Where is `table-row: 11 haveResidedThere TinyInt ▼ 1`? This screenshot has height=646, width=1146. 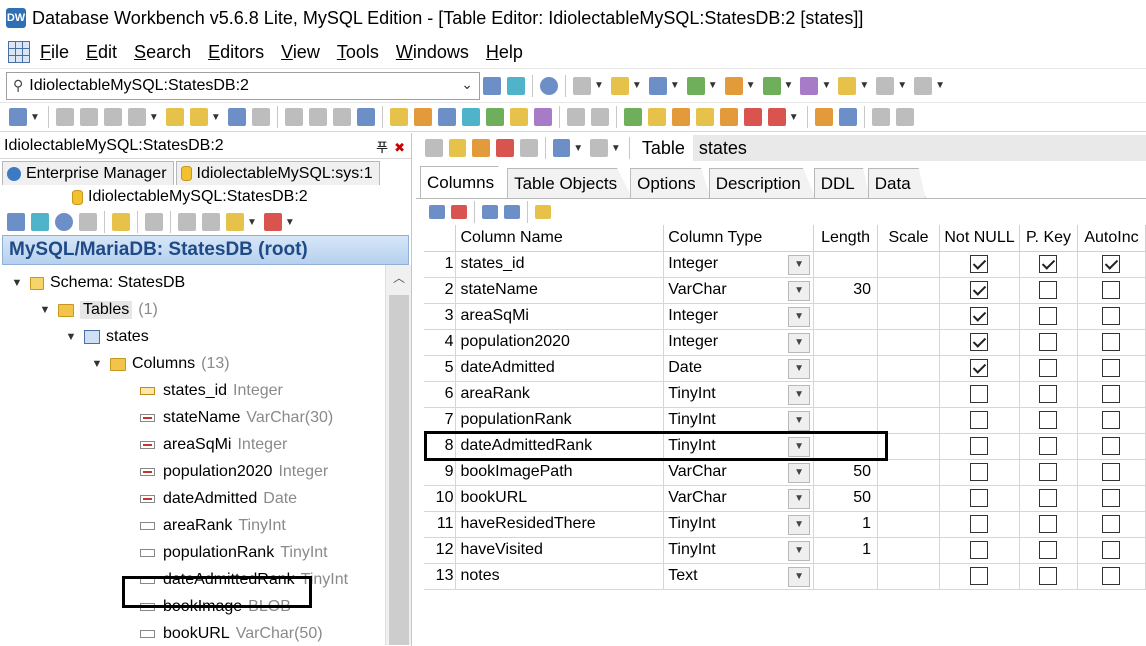 table-row: 11 haveResidedThere TinyInt ▼ 1 is located at coordinates (785, 524).